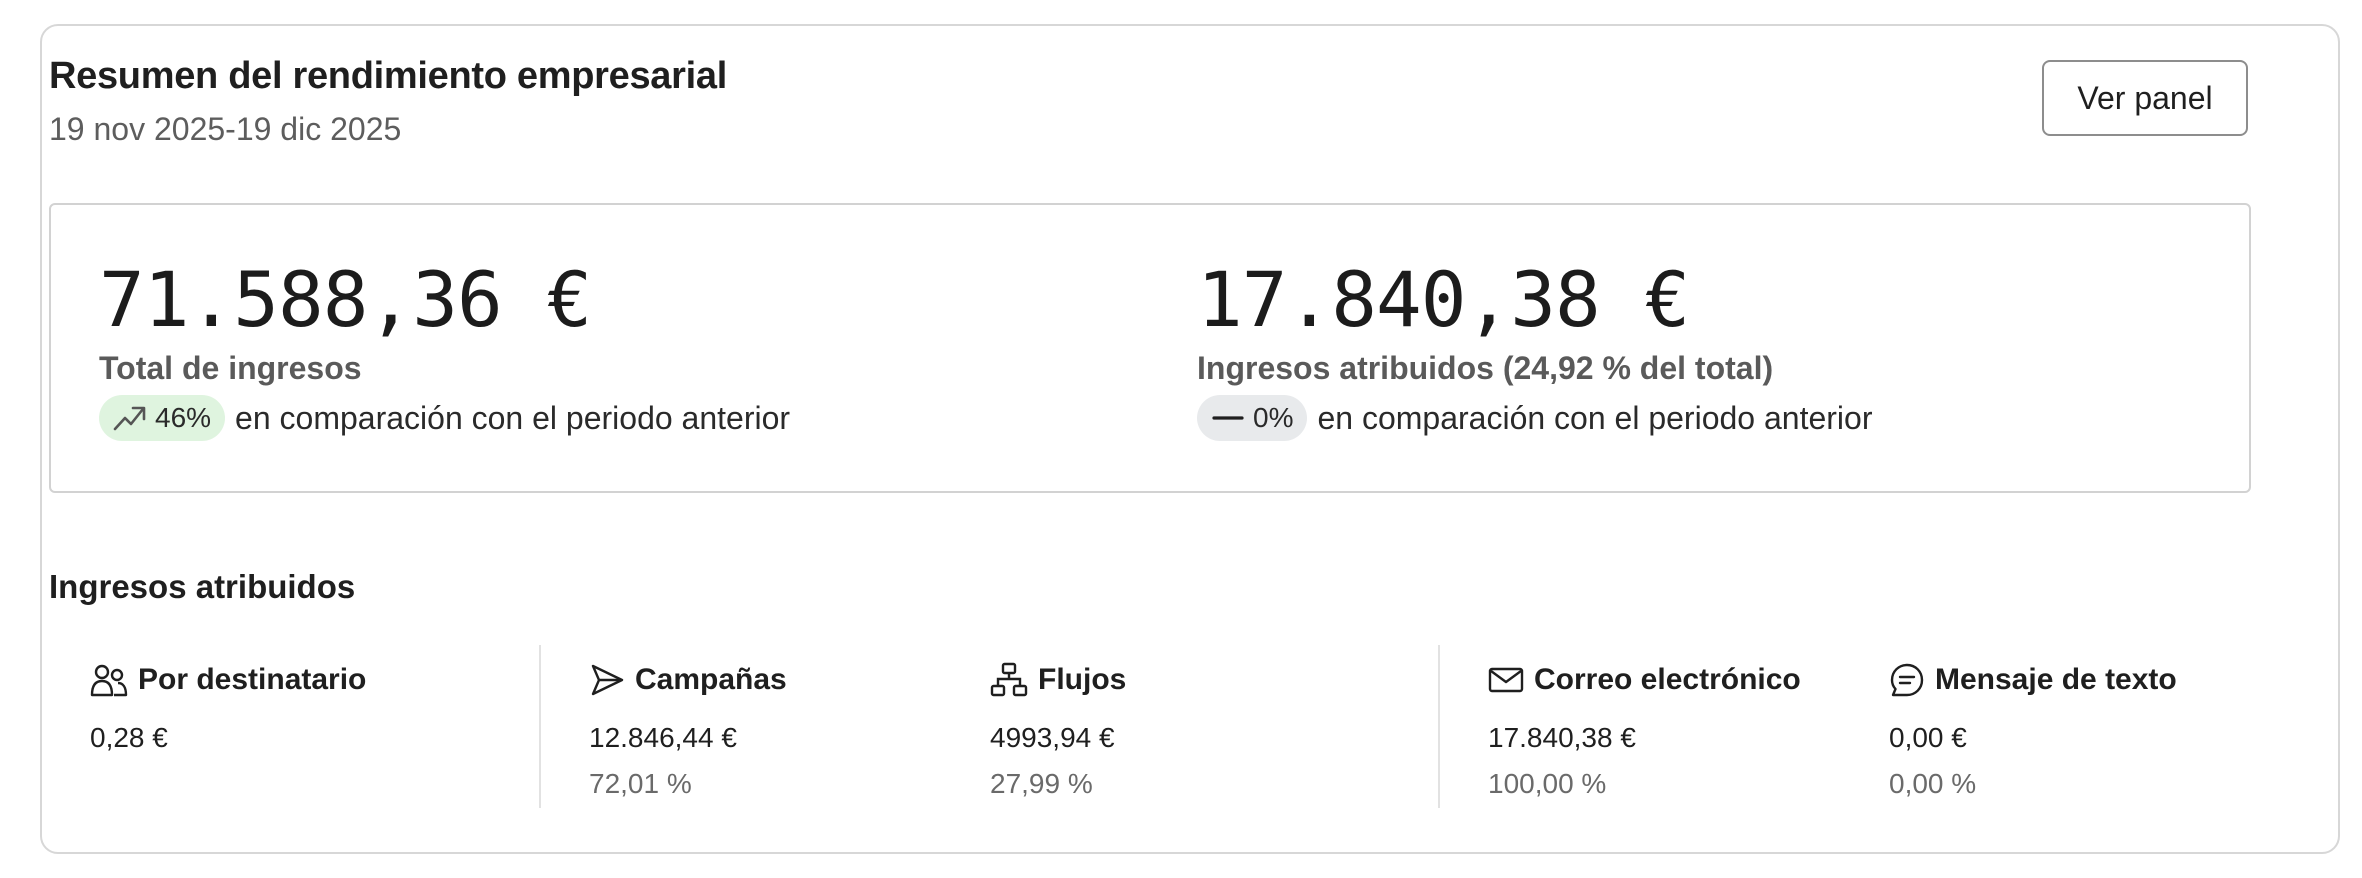 The height and width of the screenshot is (878, 2362). I want to click on total-revenue-value: 71.588,36 €, so click(345, 299).